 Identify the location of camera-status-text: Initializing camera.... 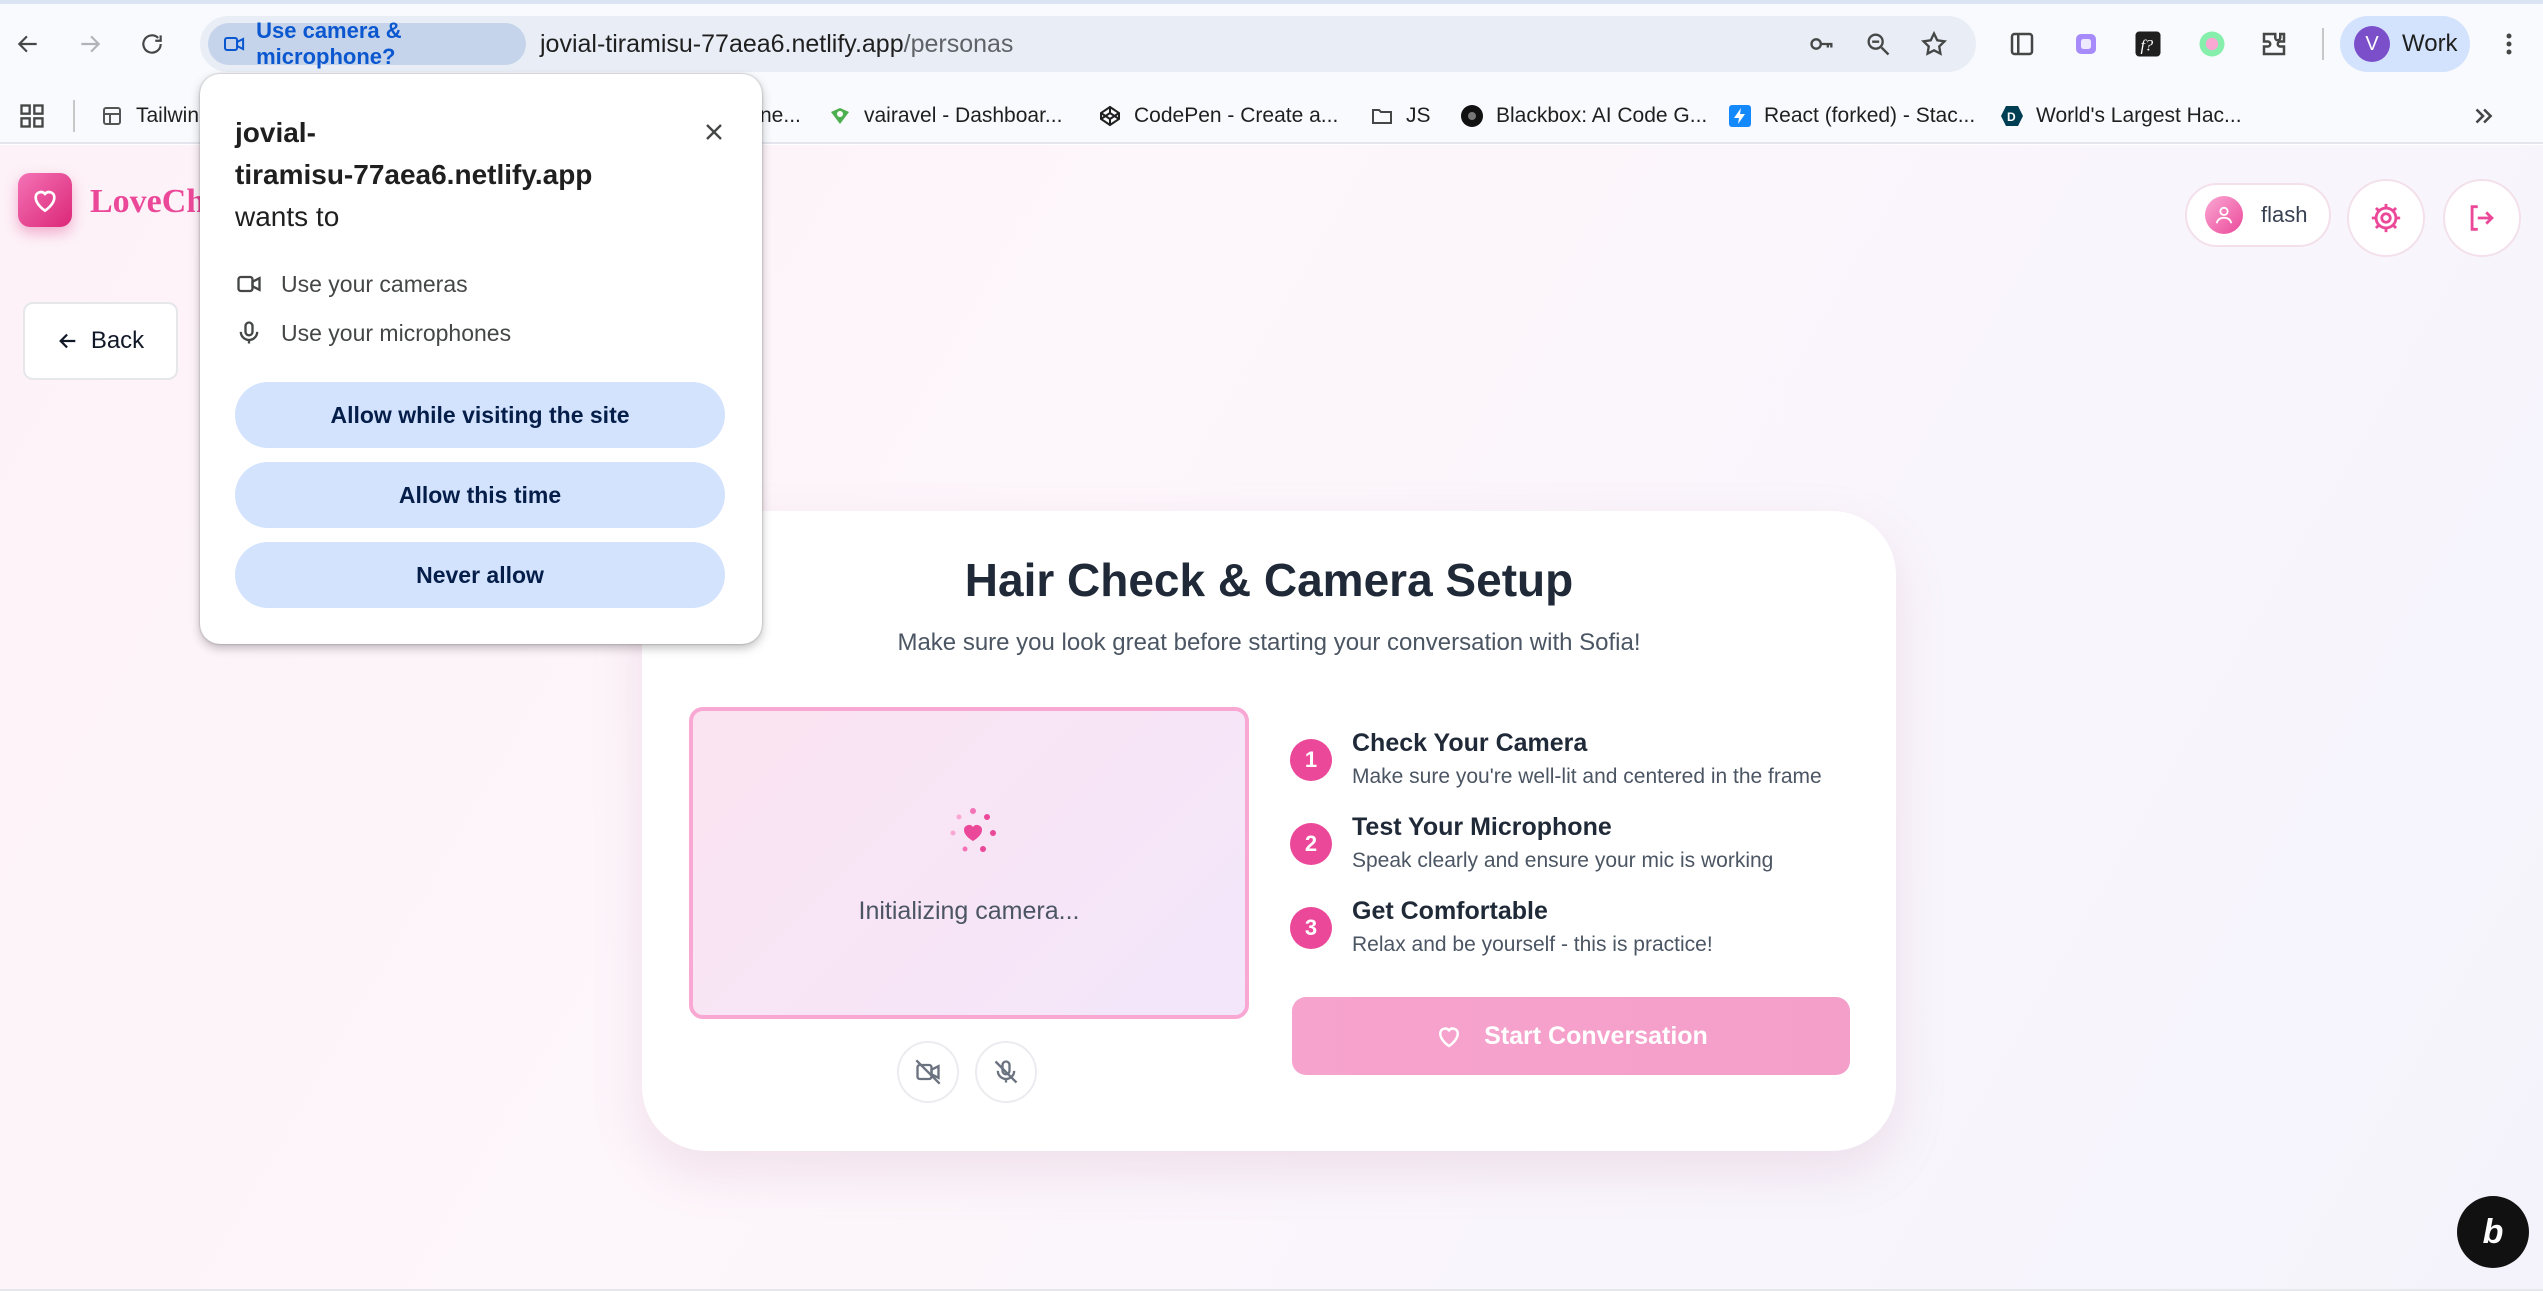
(969, 911).